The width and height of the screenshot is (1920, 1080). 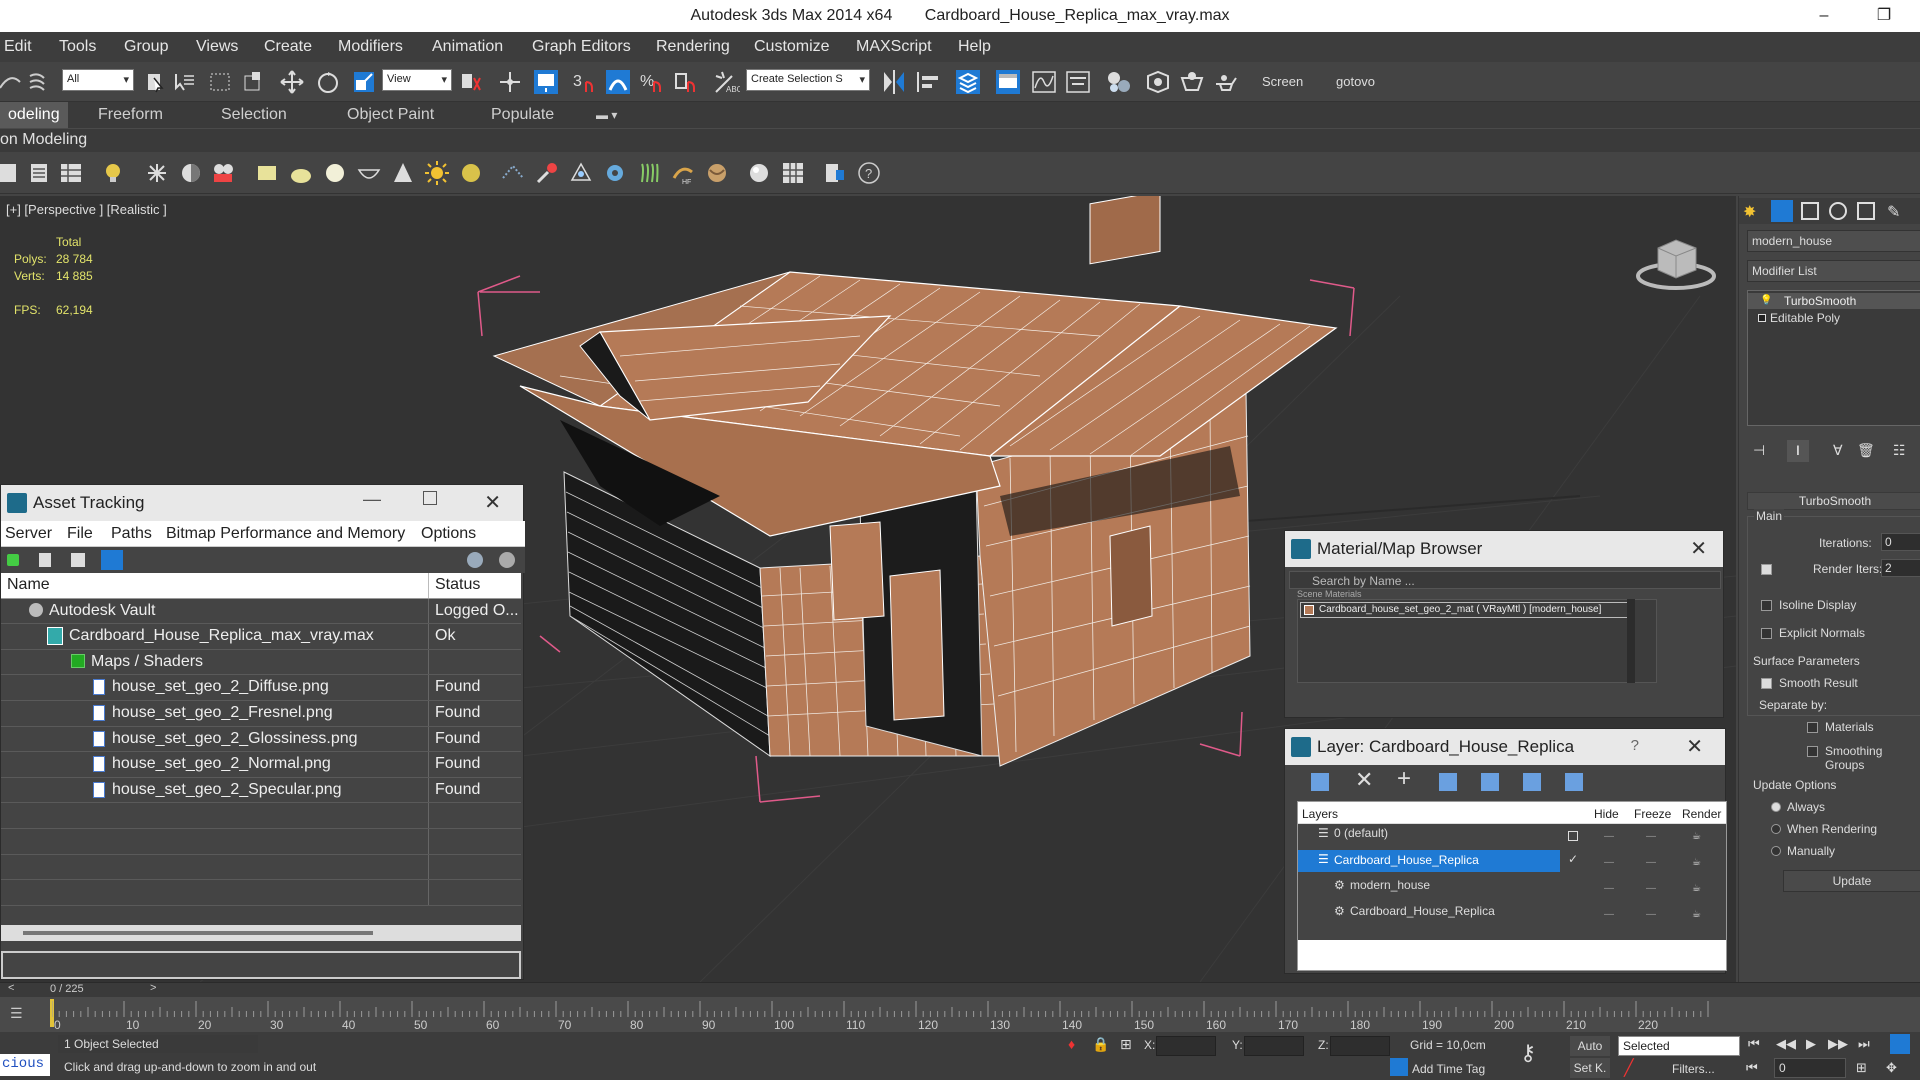 What do you see at coordinates (1900, 1044) in the screenshot?
I see `key-mode-toggle-icon` at bounding box center [1900, 1044].